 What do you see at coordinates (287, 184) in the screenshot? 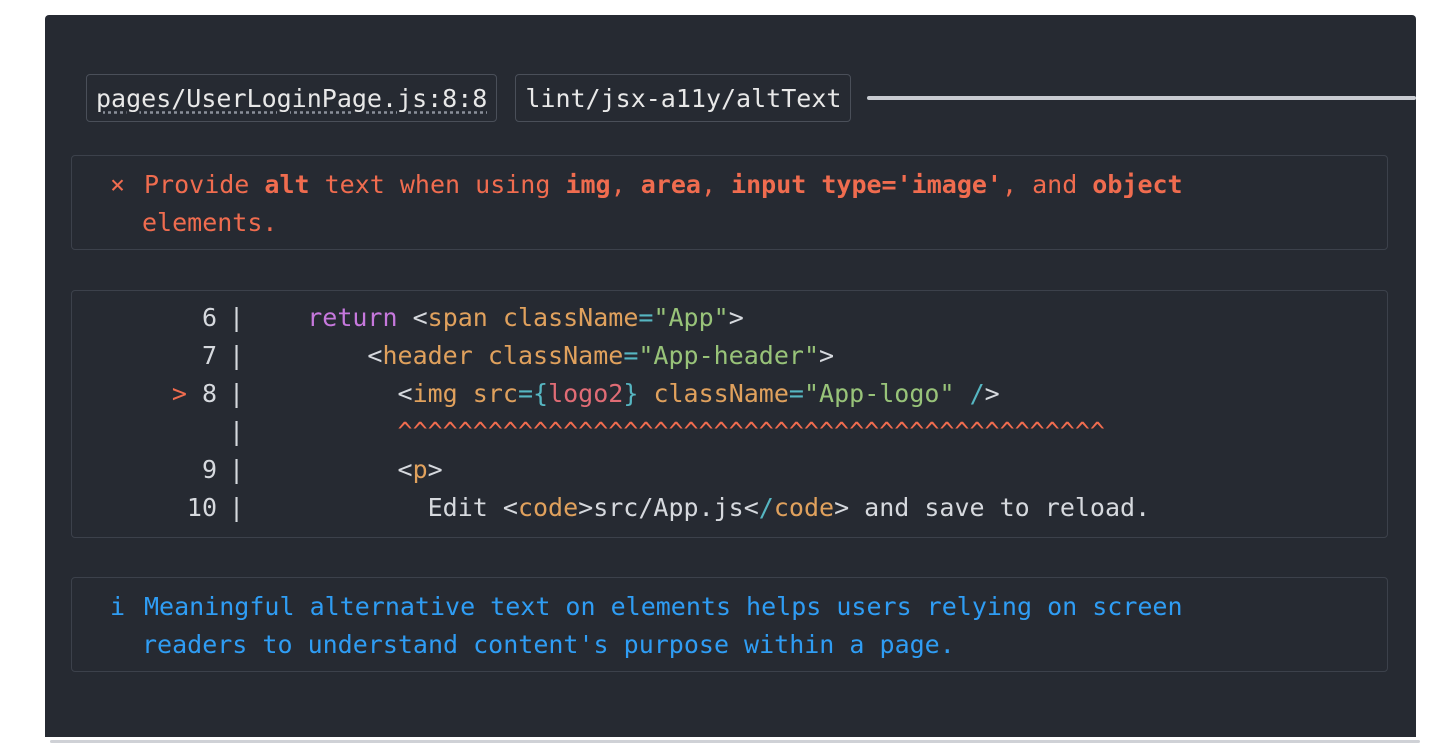
I see `error-emphasis: alt` at bounding box center [287, 184].